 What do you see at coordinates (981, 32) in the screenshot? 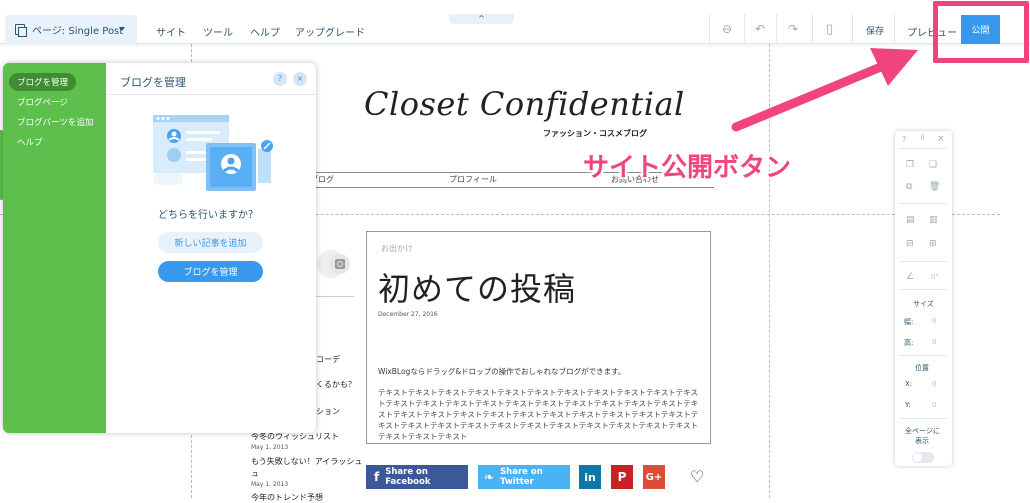
I see `publish-highlight-box` at bounding box center [981, 32].